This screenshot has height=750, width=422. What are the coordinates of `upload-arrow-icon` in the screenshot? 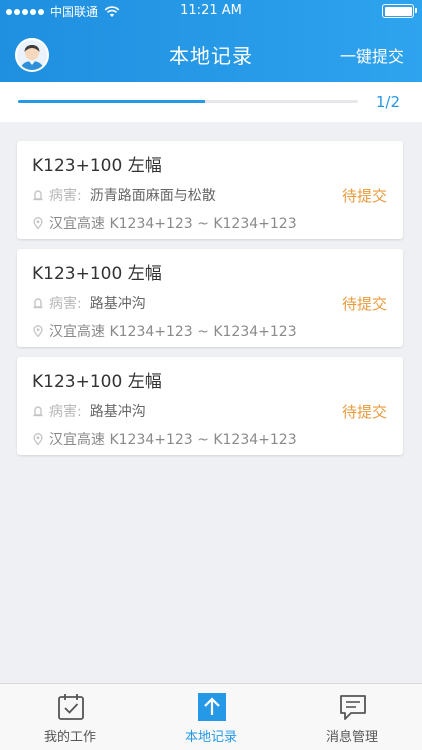 It's located at (212, 707).